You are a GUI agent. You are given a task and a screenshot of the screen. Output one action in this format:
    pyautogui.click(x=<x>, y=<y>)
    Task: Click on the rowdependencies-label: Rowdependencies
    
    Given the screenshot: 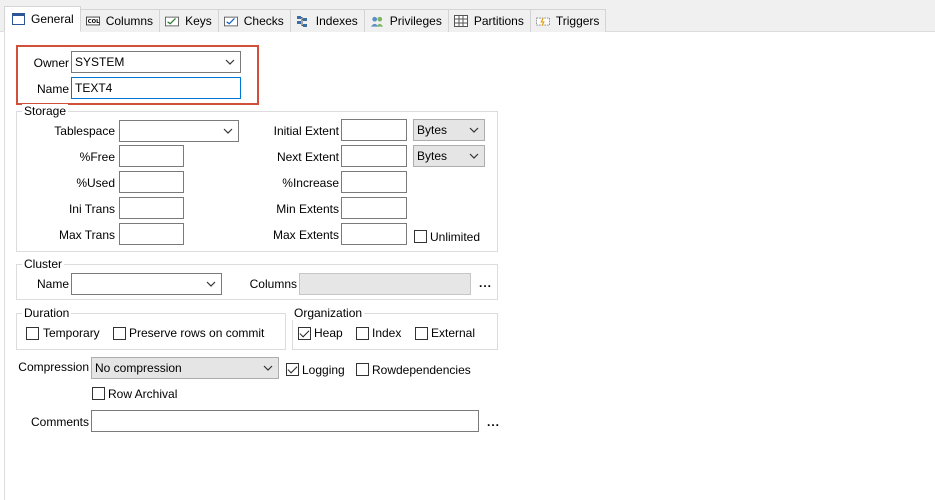 What is the action you would take?
    pyautogui.click(x=421, y=370)
    